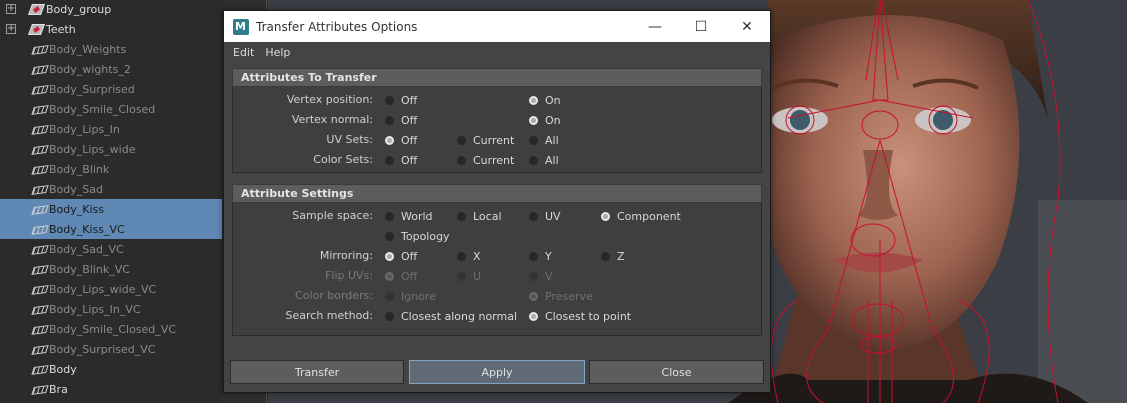 The width and height of the screenshot is (1127, 403). Describe the element at coordinates (36, 9) in the screenshot. I see `transform-group-icon` at that location.